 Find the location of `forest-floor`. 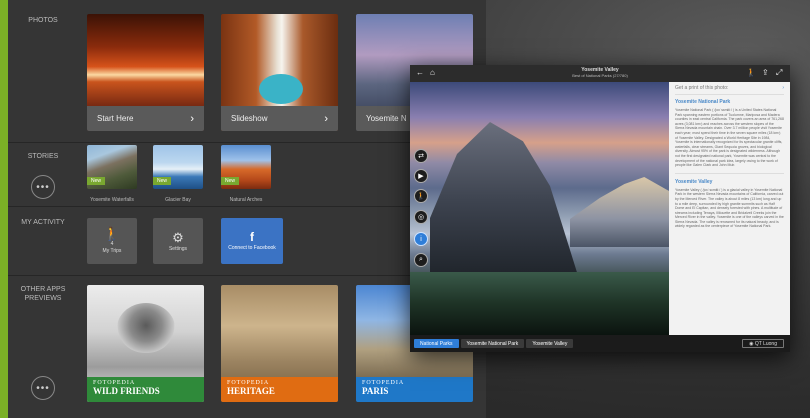

forest-floor is located at coordinates (539, 303).